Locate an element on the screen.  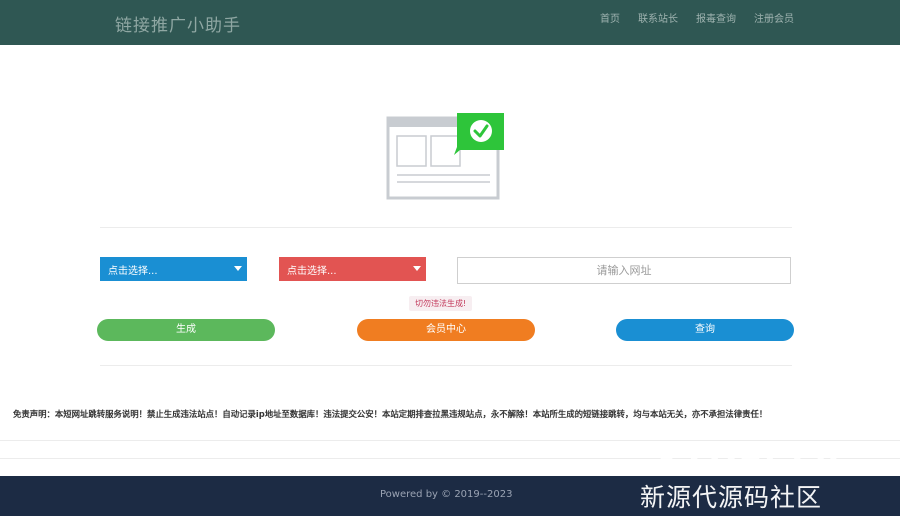
divider-middle is located at coordinates (446, 365).